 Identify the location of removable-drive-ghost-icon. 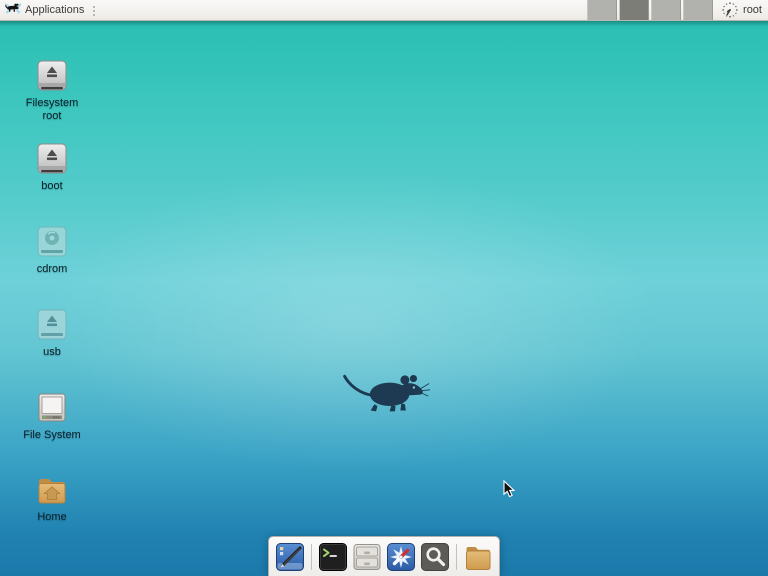
(52, 324).